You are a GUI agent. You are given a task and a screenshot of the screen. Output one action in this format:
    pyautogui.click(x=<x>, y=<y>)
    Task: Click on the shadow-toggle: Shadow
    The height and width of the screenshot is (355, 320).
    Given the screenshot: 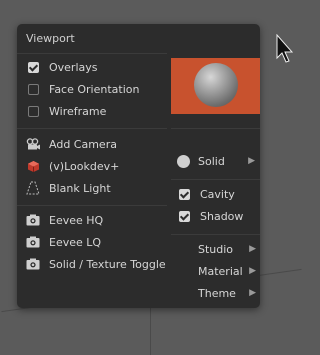 What is the action you would take?
    pyautogui.click(x=220, y=216)
    